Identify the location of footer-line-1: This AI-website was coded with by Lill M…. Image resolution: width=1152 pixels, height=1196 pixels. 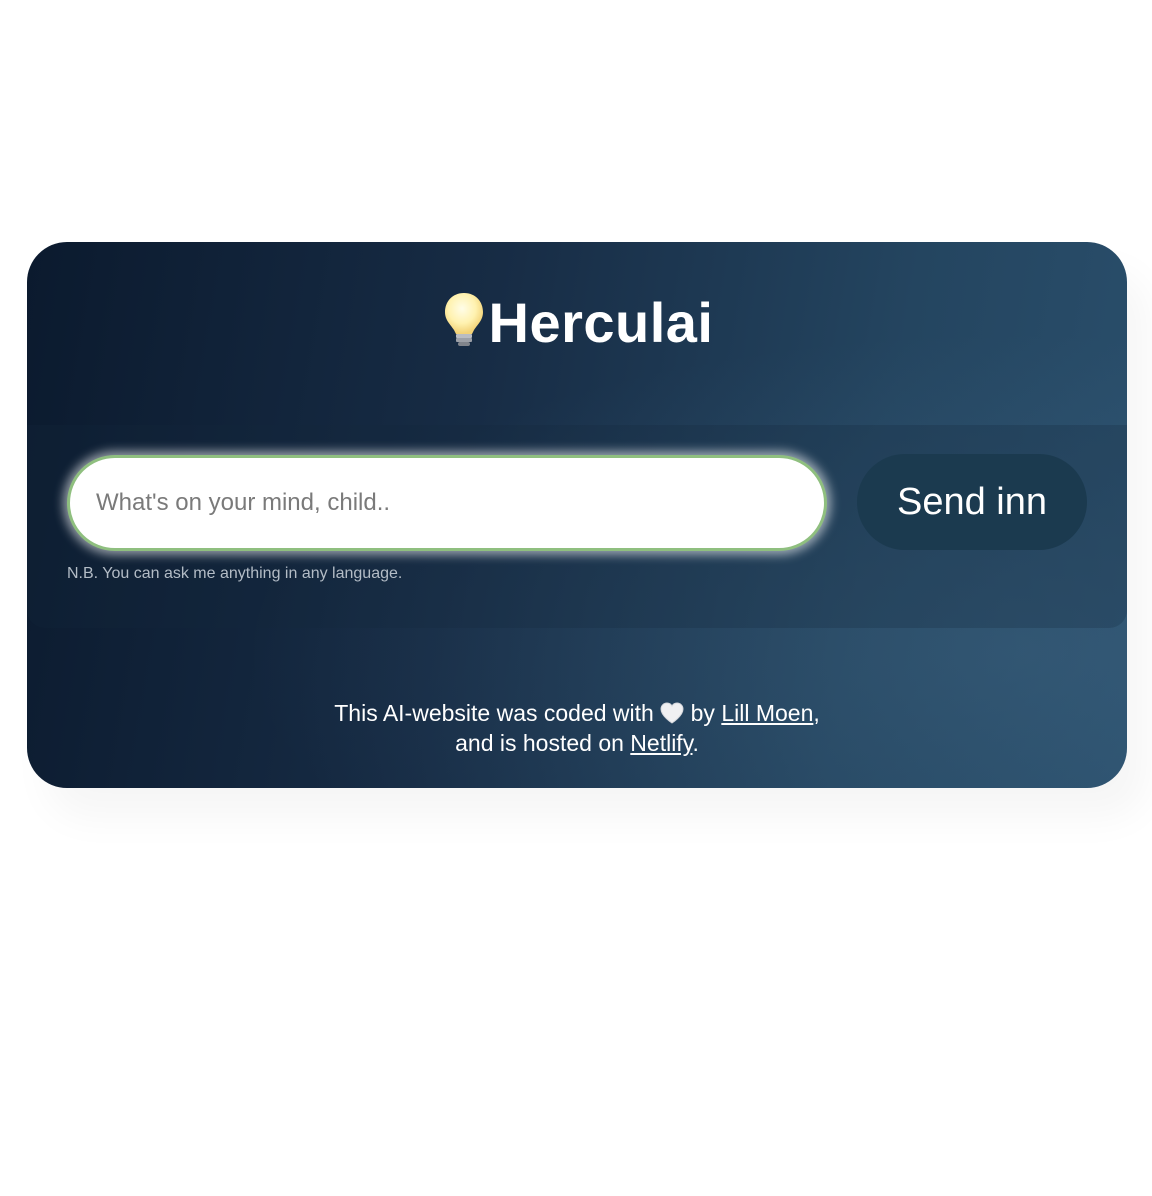
(577, 713).